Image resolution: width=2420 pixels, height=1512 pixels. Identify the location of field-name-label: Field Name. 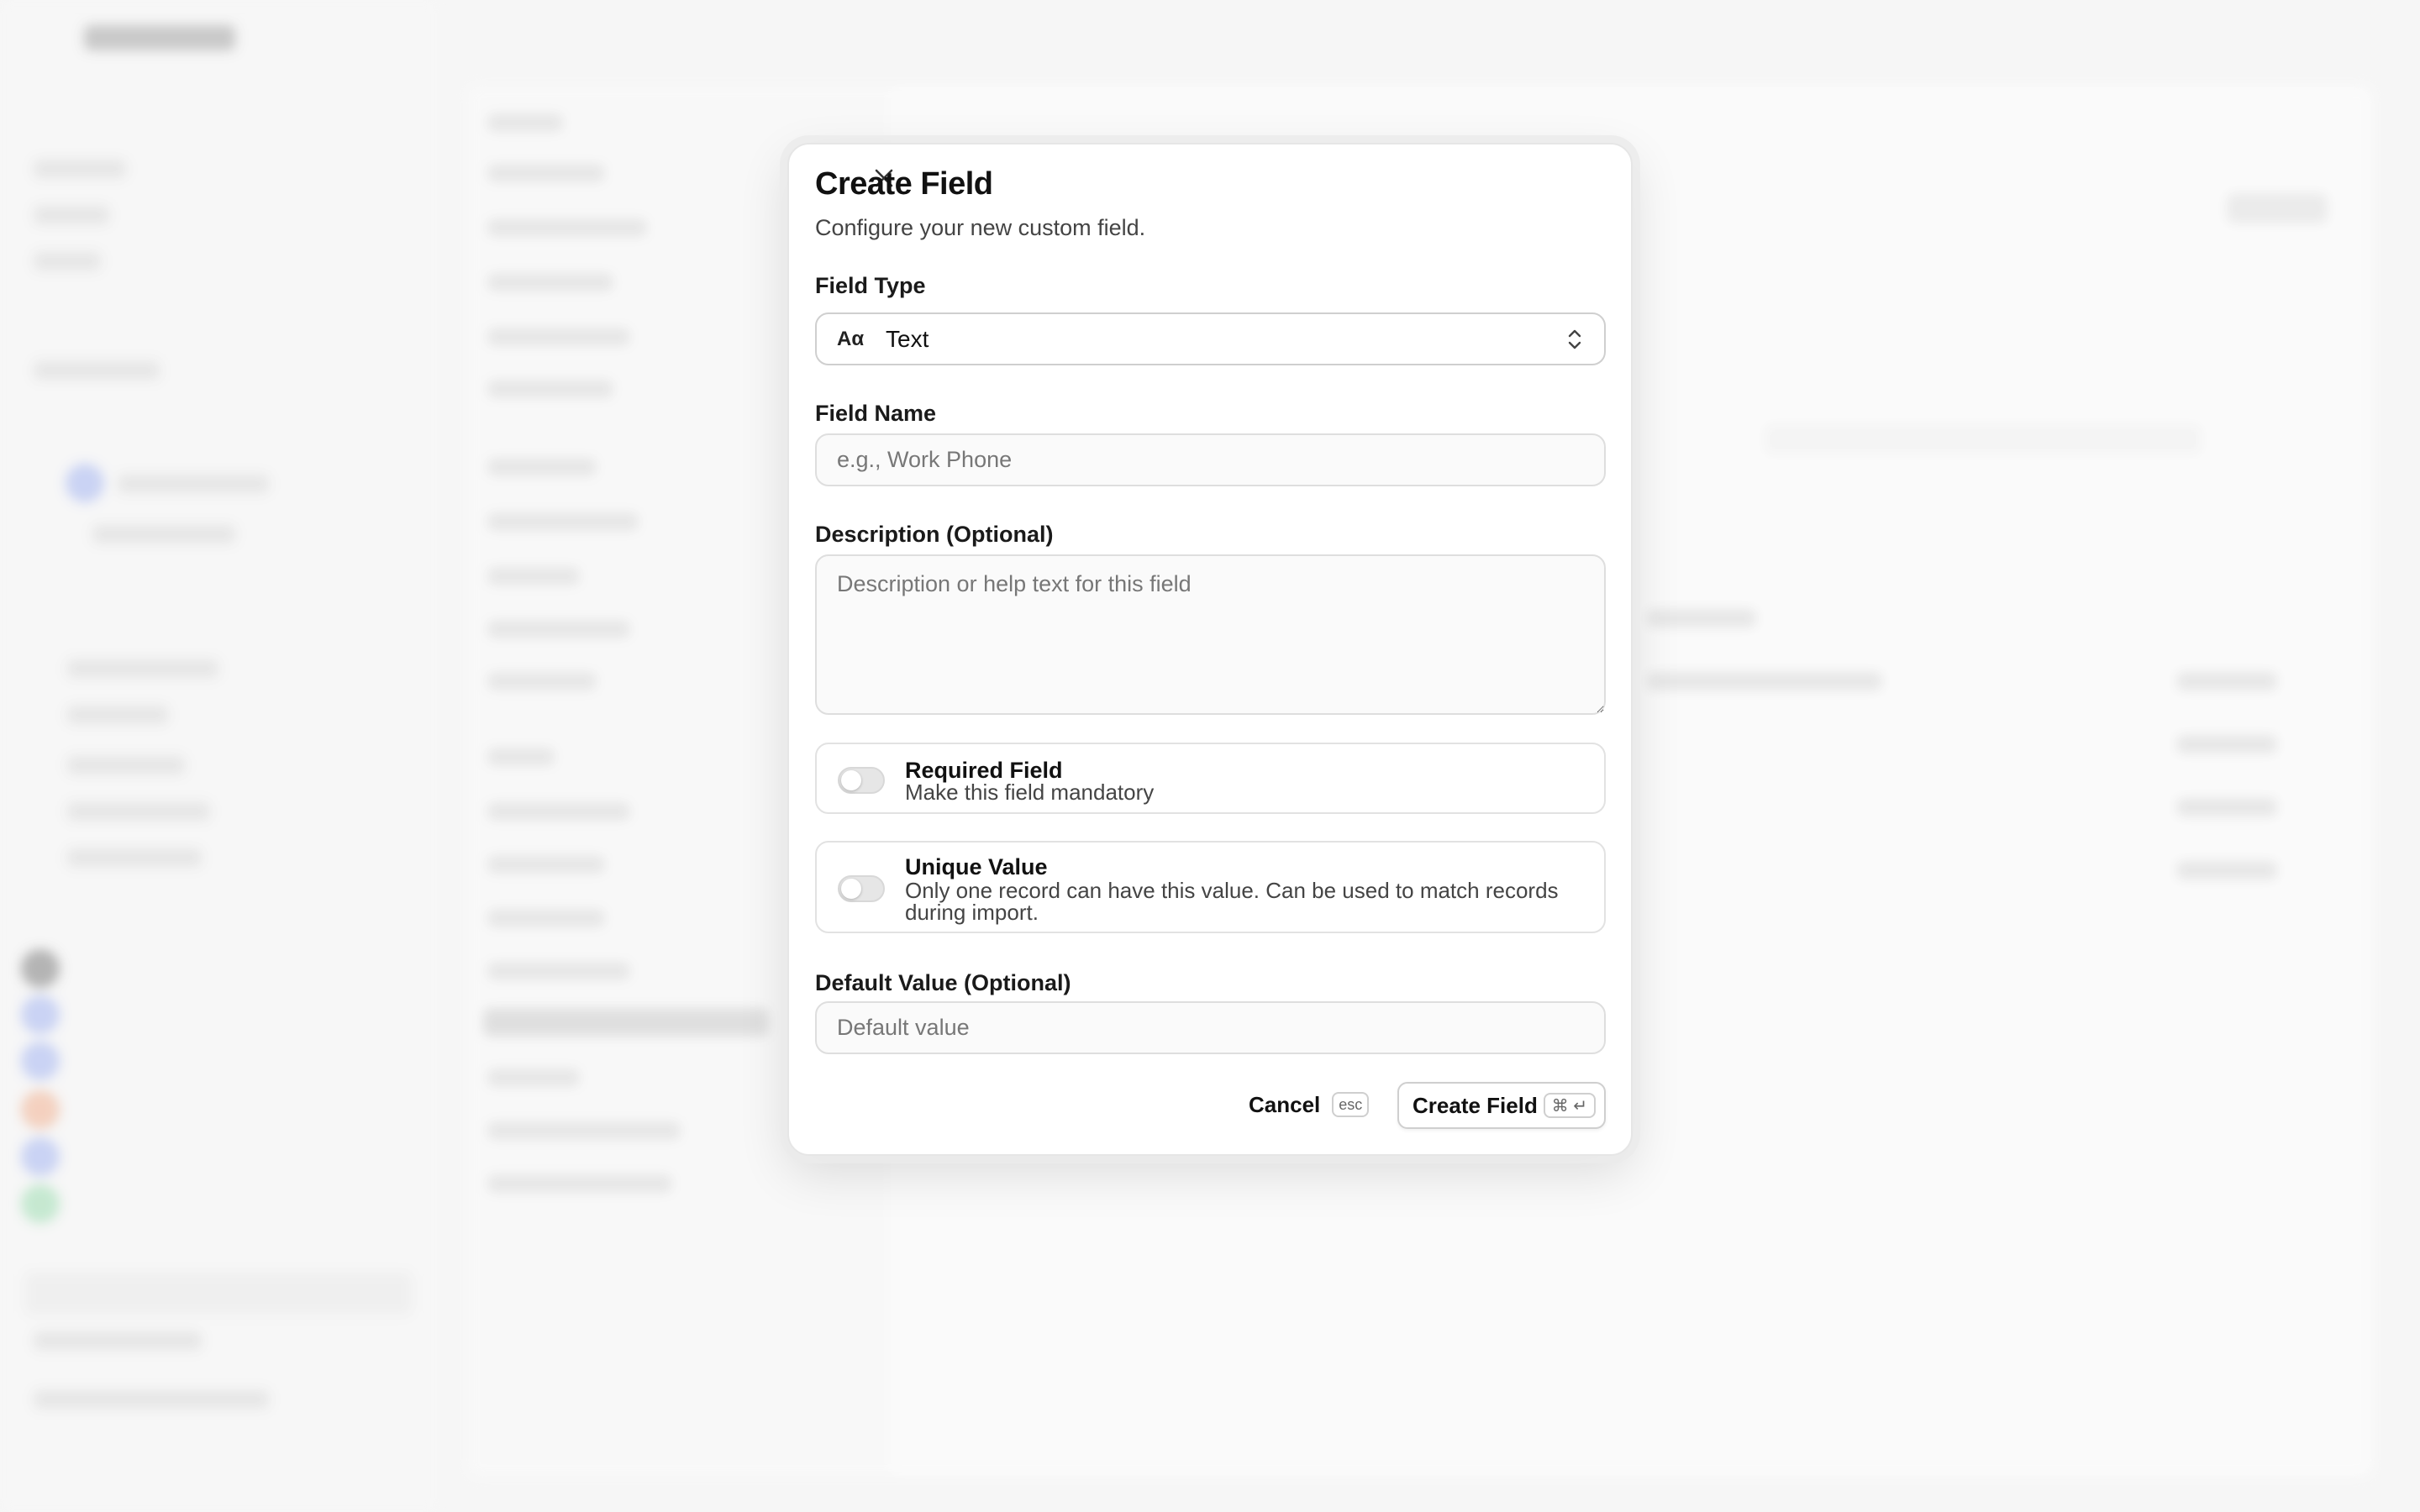
(876, 413).